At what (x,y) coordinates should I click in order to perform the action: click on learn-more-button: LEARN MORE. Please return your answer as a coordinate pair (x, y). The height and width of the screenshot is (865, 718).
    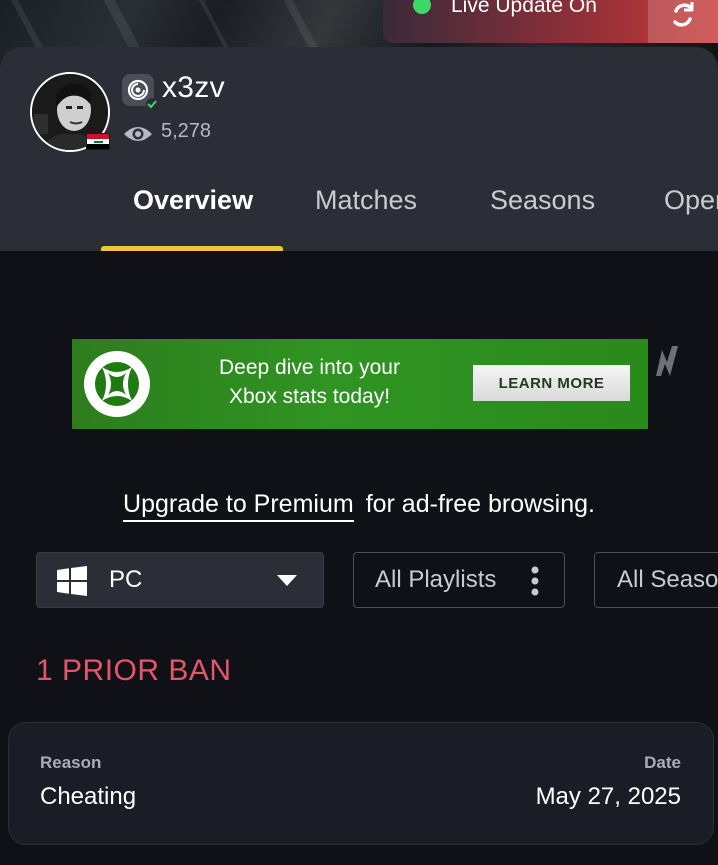
    Looking at the image, I should click on (551, 383).